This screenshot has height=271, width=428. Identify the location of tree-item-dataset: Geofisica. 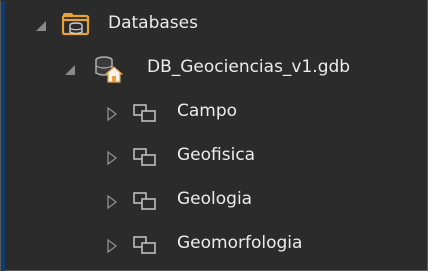
(211, 157).